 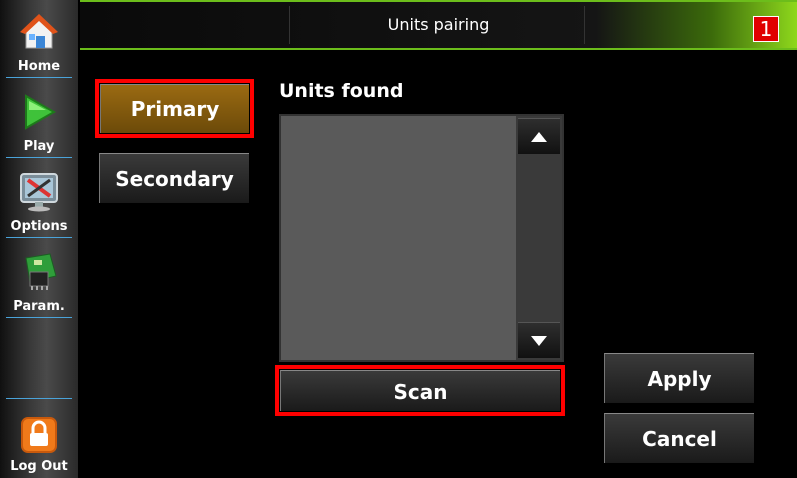 What do you see at coordinates (39, 466) in the screenshot?
I see `sidebar-item-label: Log Out` at bounding box center [39, 466].